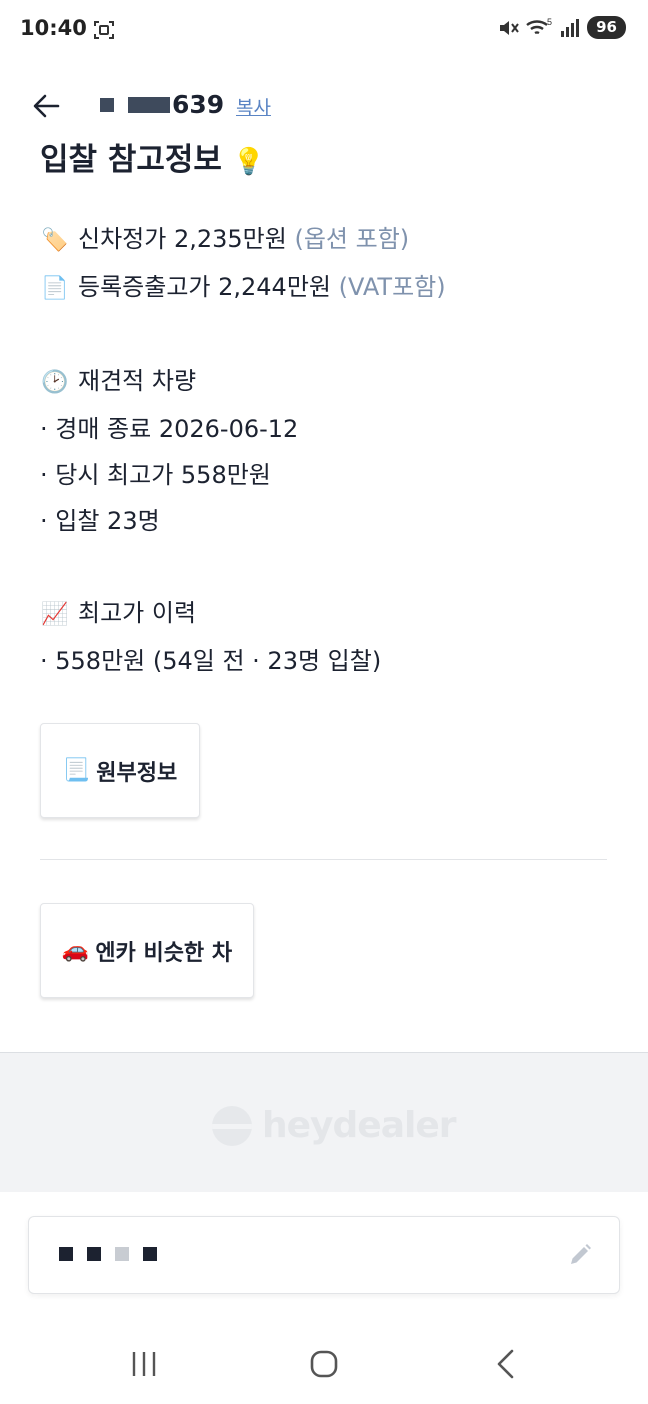 The width and height of the screenshot is (648, 1404). I want to click on status-time: 10:40, so click(53, 28).